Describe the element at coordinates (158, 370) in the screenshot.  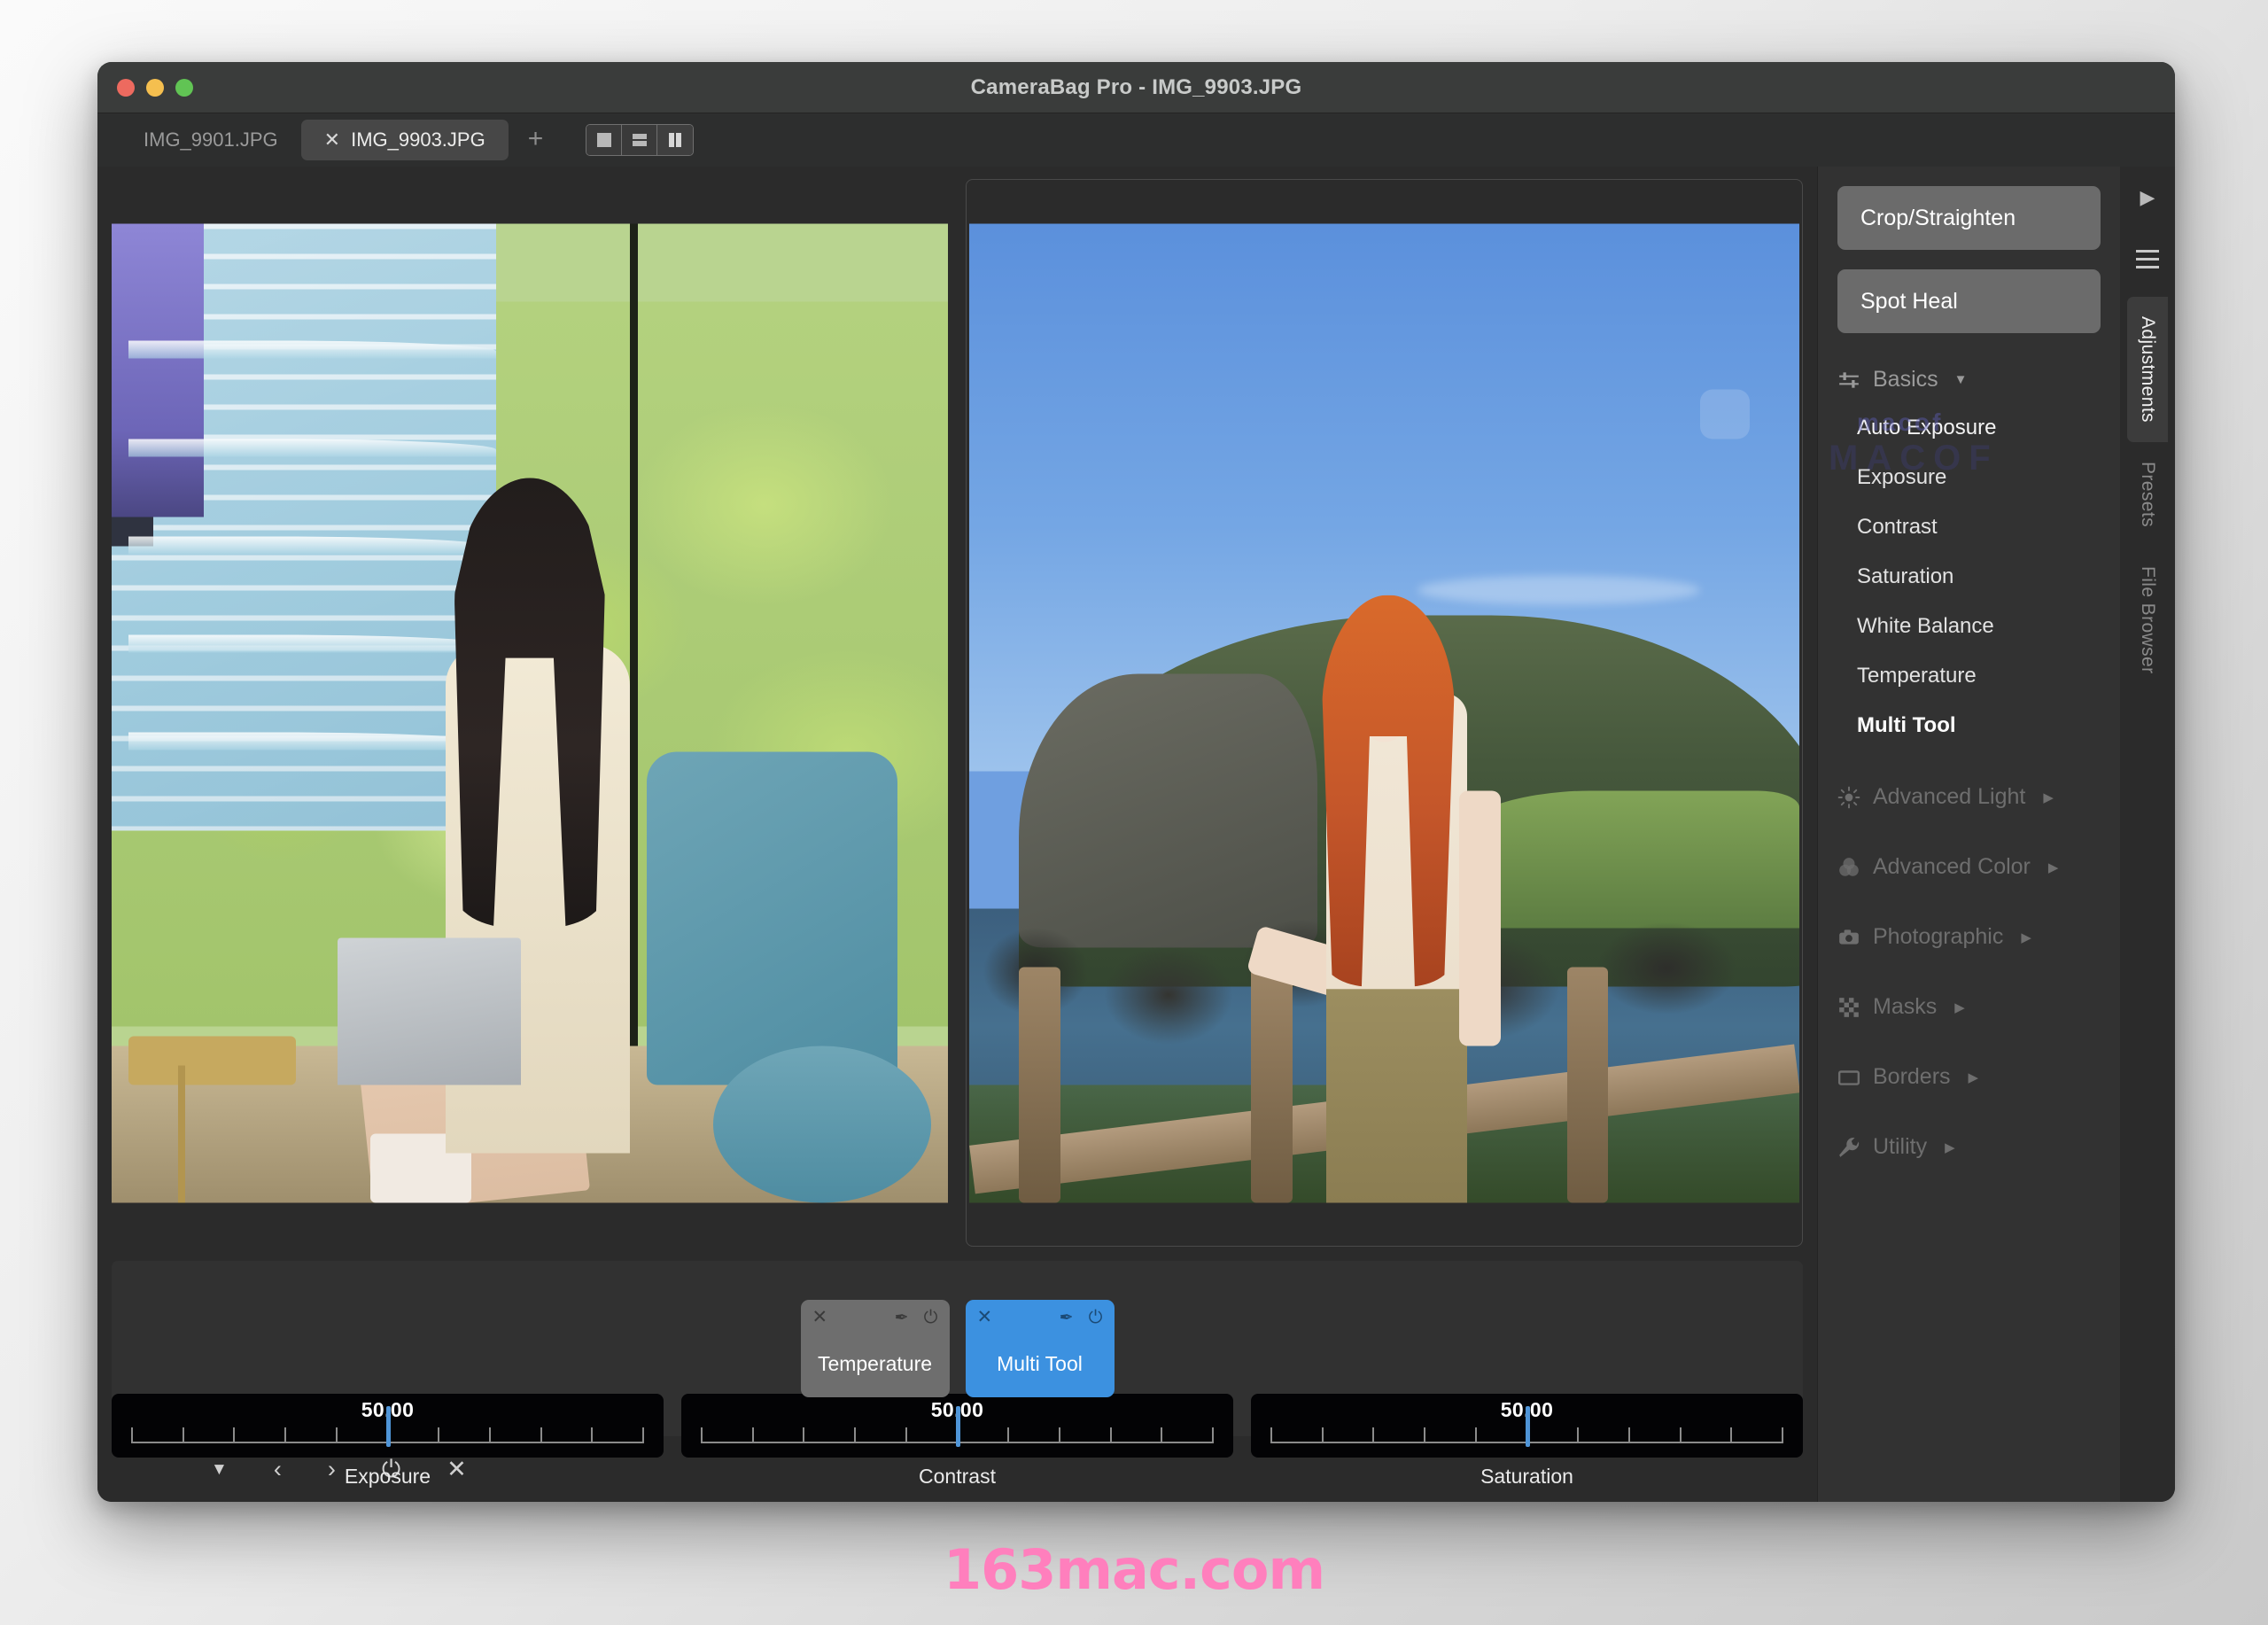
I see `building-purple` at that location.